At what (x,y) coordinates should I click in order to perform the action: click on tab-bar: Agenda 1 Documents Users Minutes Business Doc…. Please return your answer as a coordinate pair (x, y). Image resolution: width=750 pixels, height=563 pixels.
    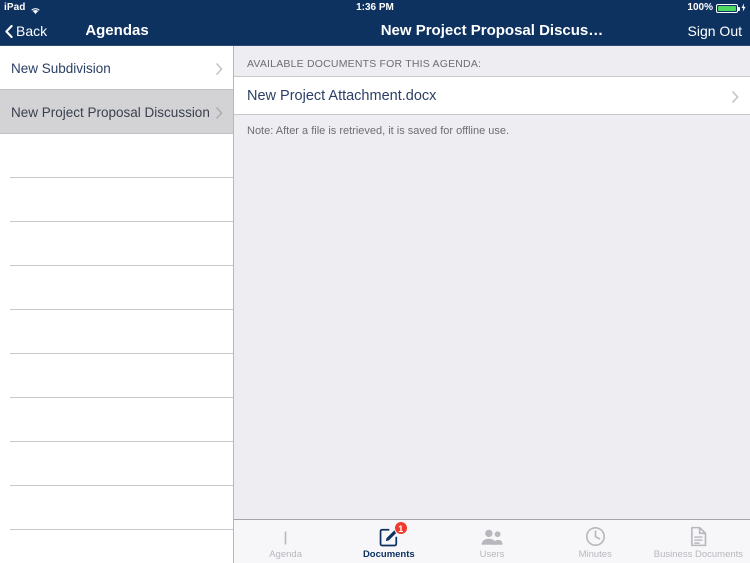
    Looking at the image, I should click on (492, 541).